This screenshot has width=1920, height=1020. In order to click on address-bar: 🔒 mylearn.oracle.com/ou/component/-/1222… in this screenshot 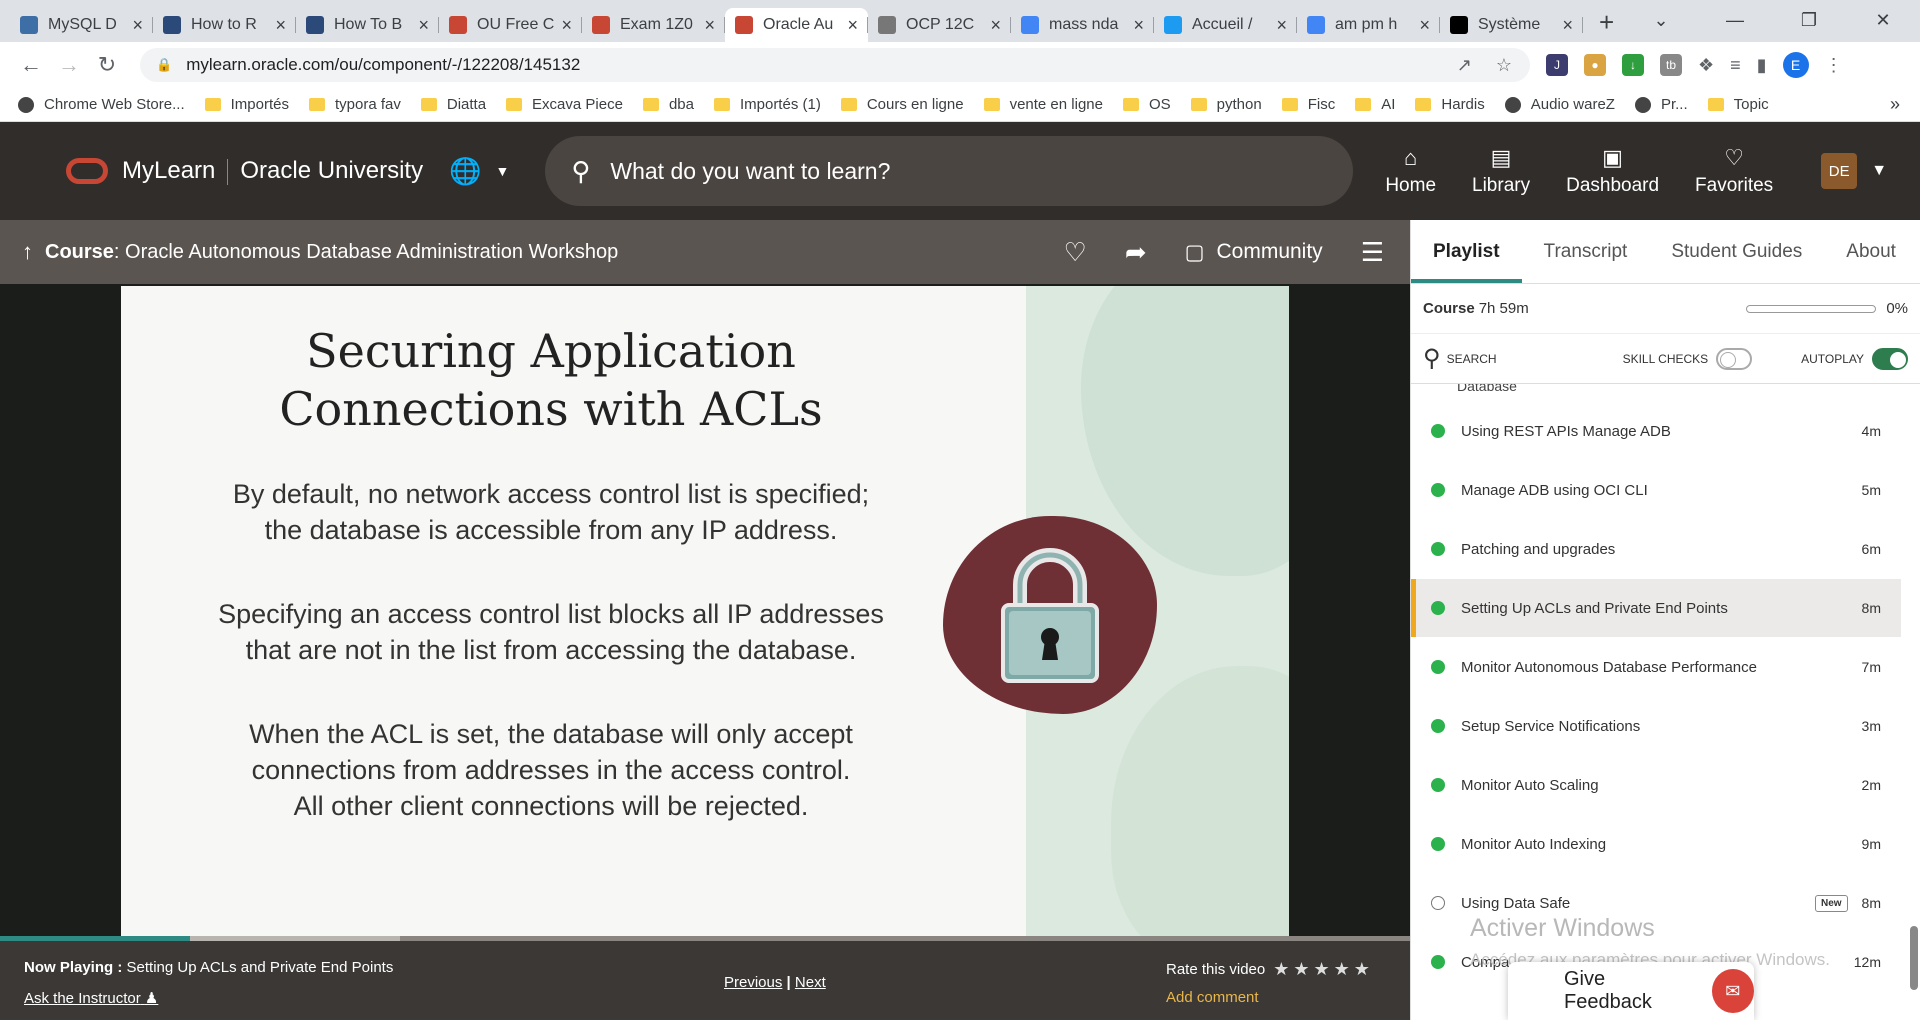, I will do `click(835, 65)`.